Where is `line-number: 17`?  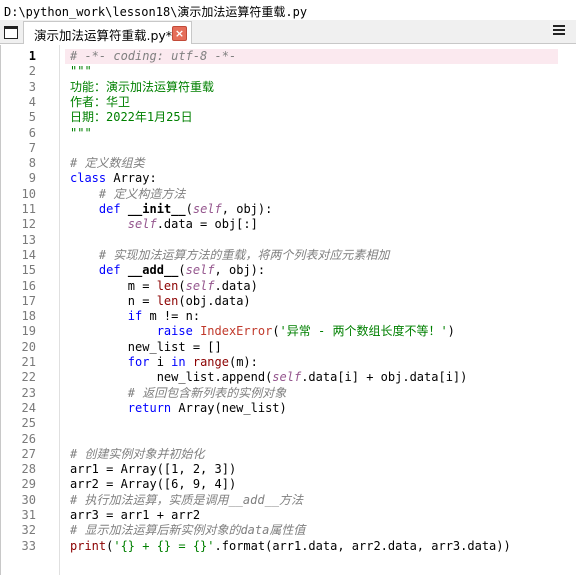
line-number: 17 is located at coordinates (28, 300).